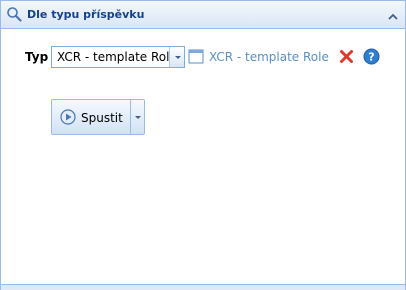  I want to click on panel-footer, so click(203, 287).